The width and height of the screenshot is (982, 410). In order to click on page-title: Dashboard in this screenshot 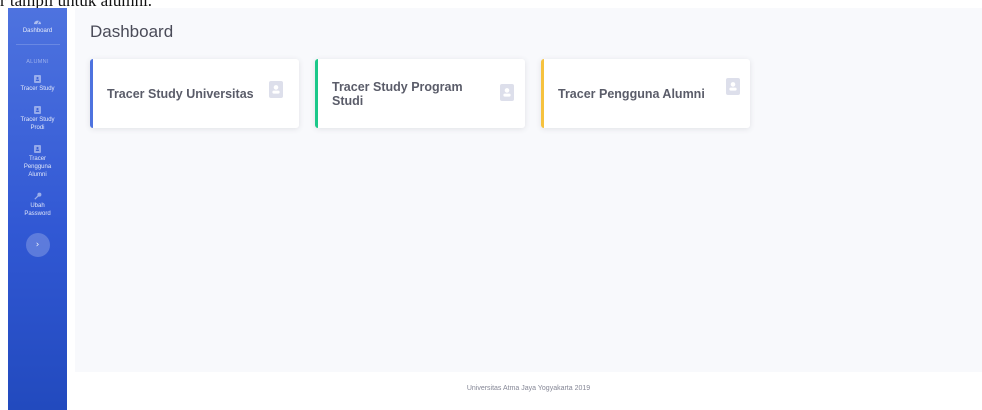, I will do `click(132, 31)`.